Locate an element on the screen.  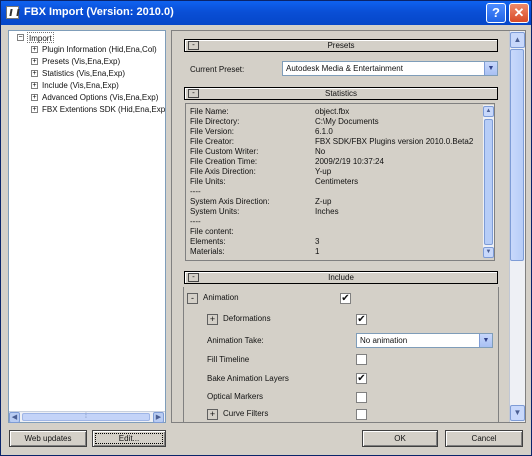
title-bar: FBX Import (Version: 2010.0) ? ✕ is located at coordinates (266, 13).